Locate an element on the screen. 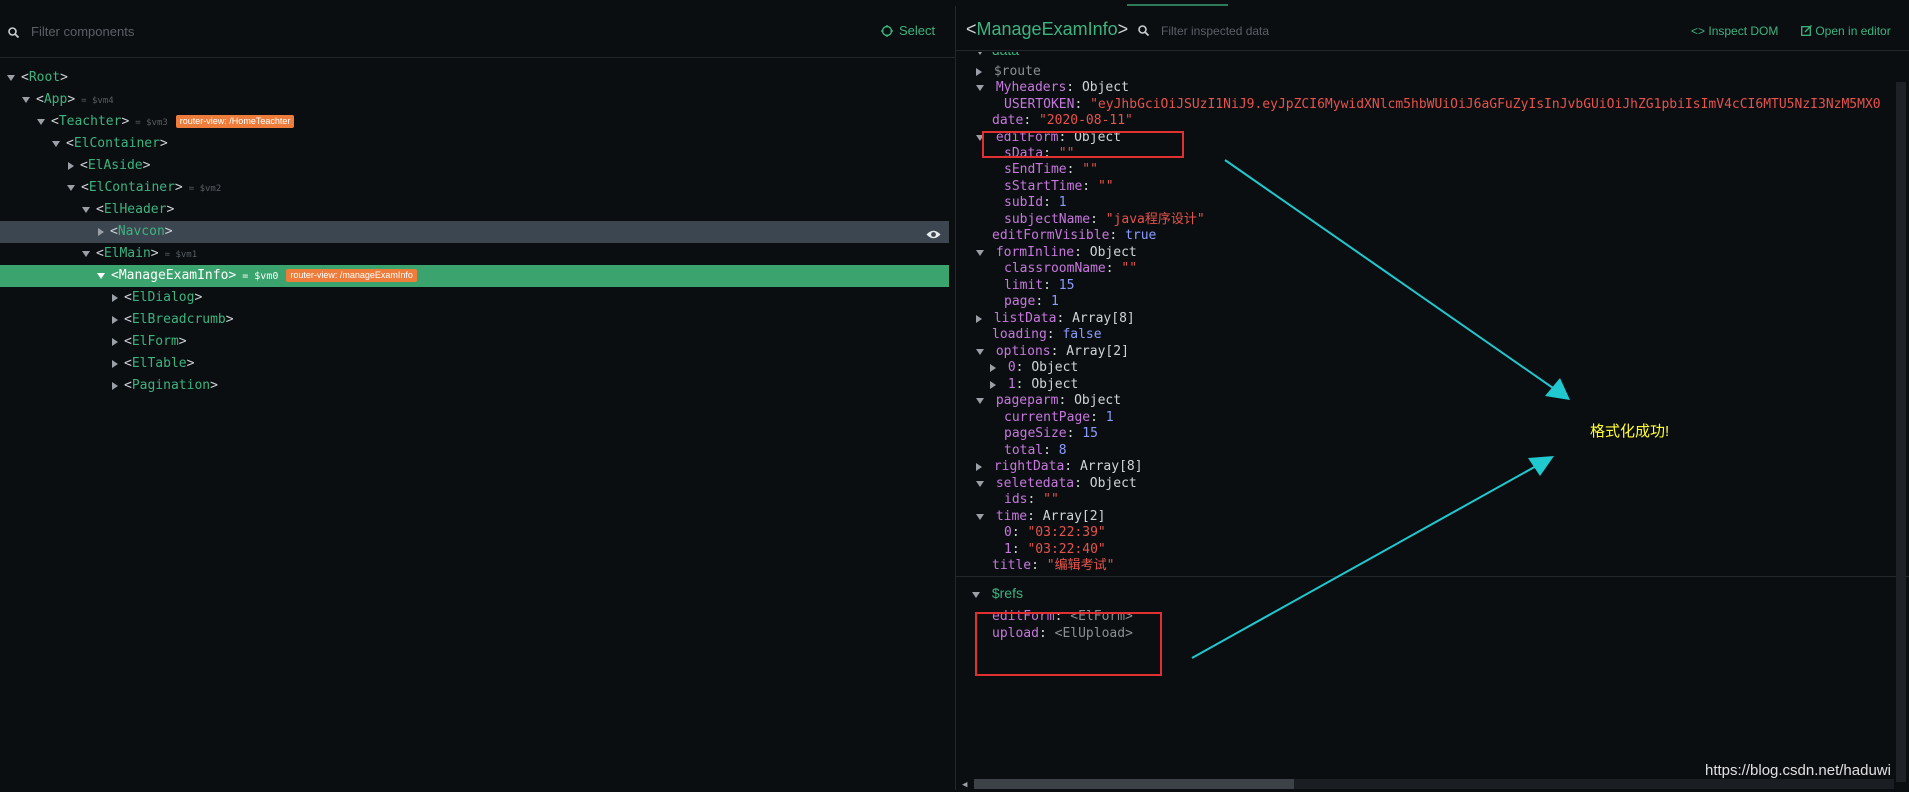 The height and width of the screenshot is (792, 1909). arrow-to-time-icon is located at coordinates (1372, 557).